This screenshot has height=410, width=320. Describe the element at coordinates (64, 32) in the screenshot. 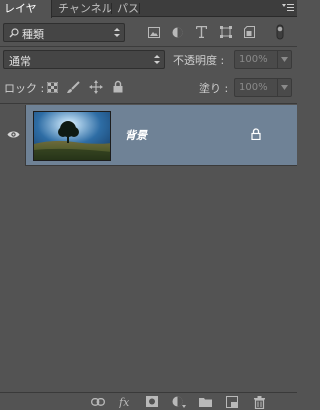

I see `filter-kind-dropdown: 種類` at that location.